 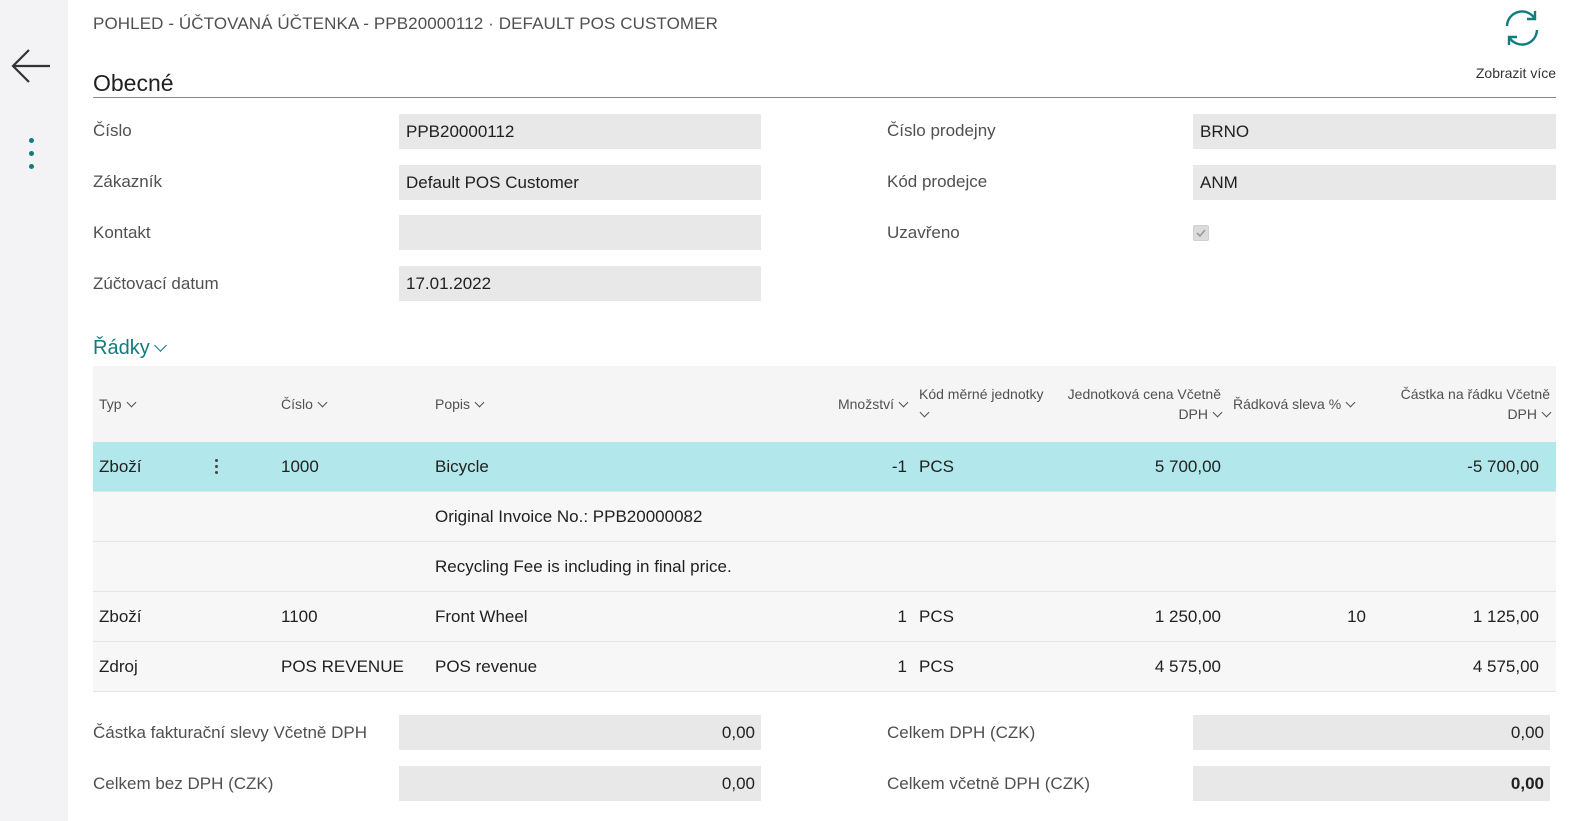 What do you see at coordinates (987, 404) in the screenshot?
I see `column-header-uom: Kód měrné jednotky` at bounding box center [987, 404].